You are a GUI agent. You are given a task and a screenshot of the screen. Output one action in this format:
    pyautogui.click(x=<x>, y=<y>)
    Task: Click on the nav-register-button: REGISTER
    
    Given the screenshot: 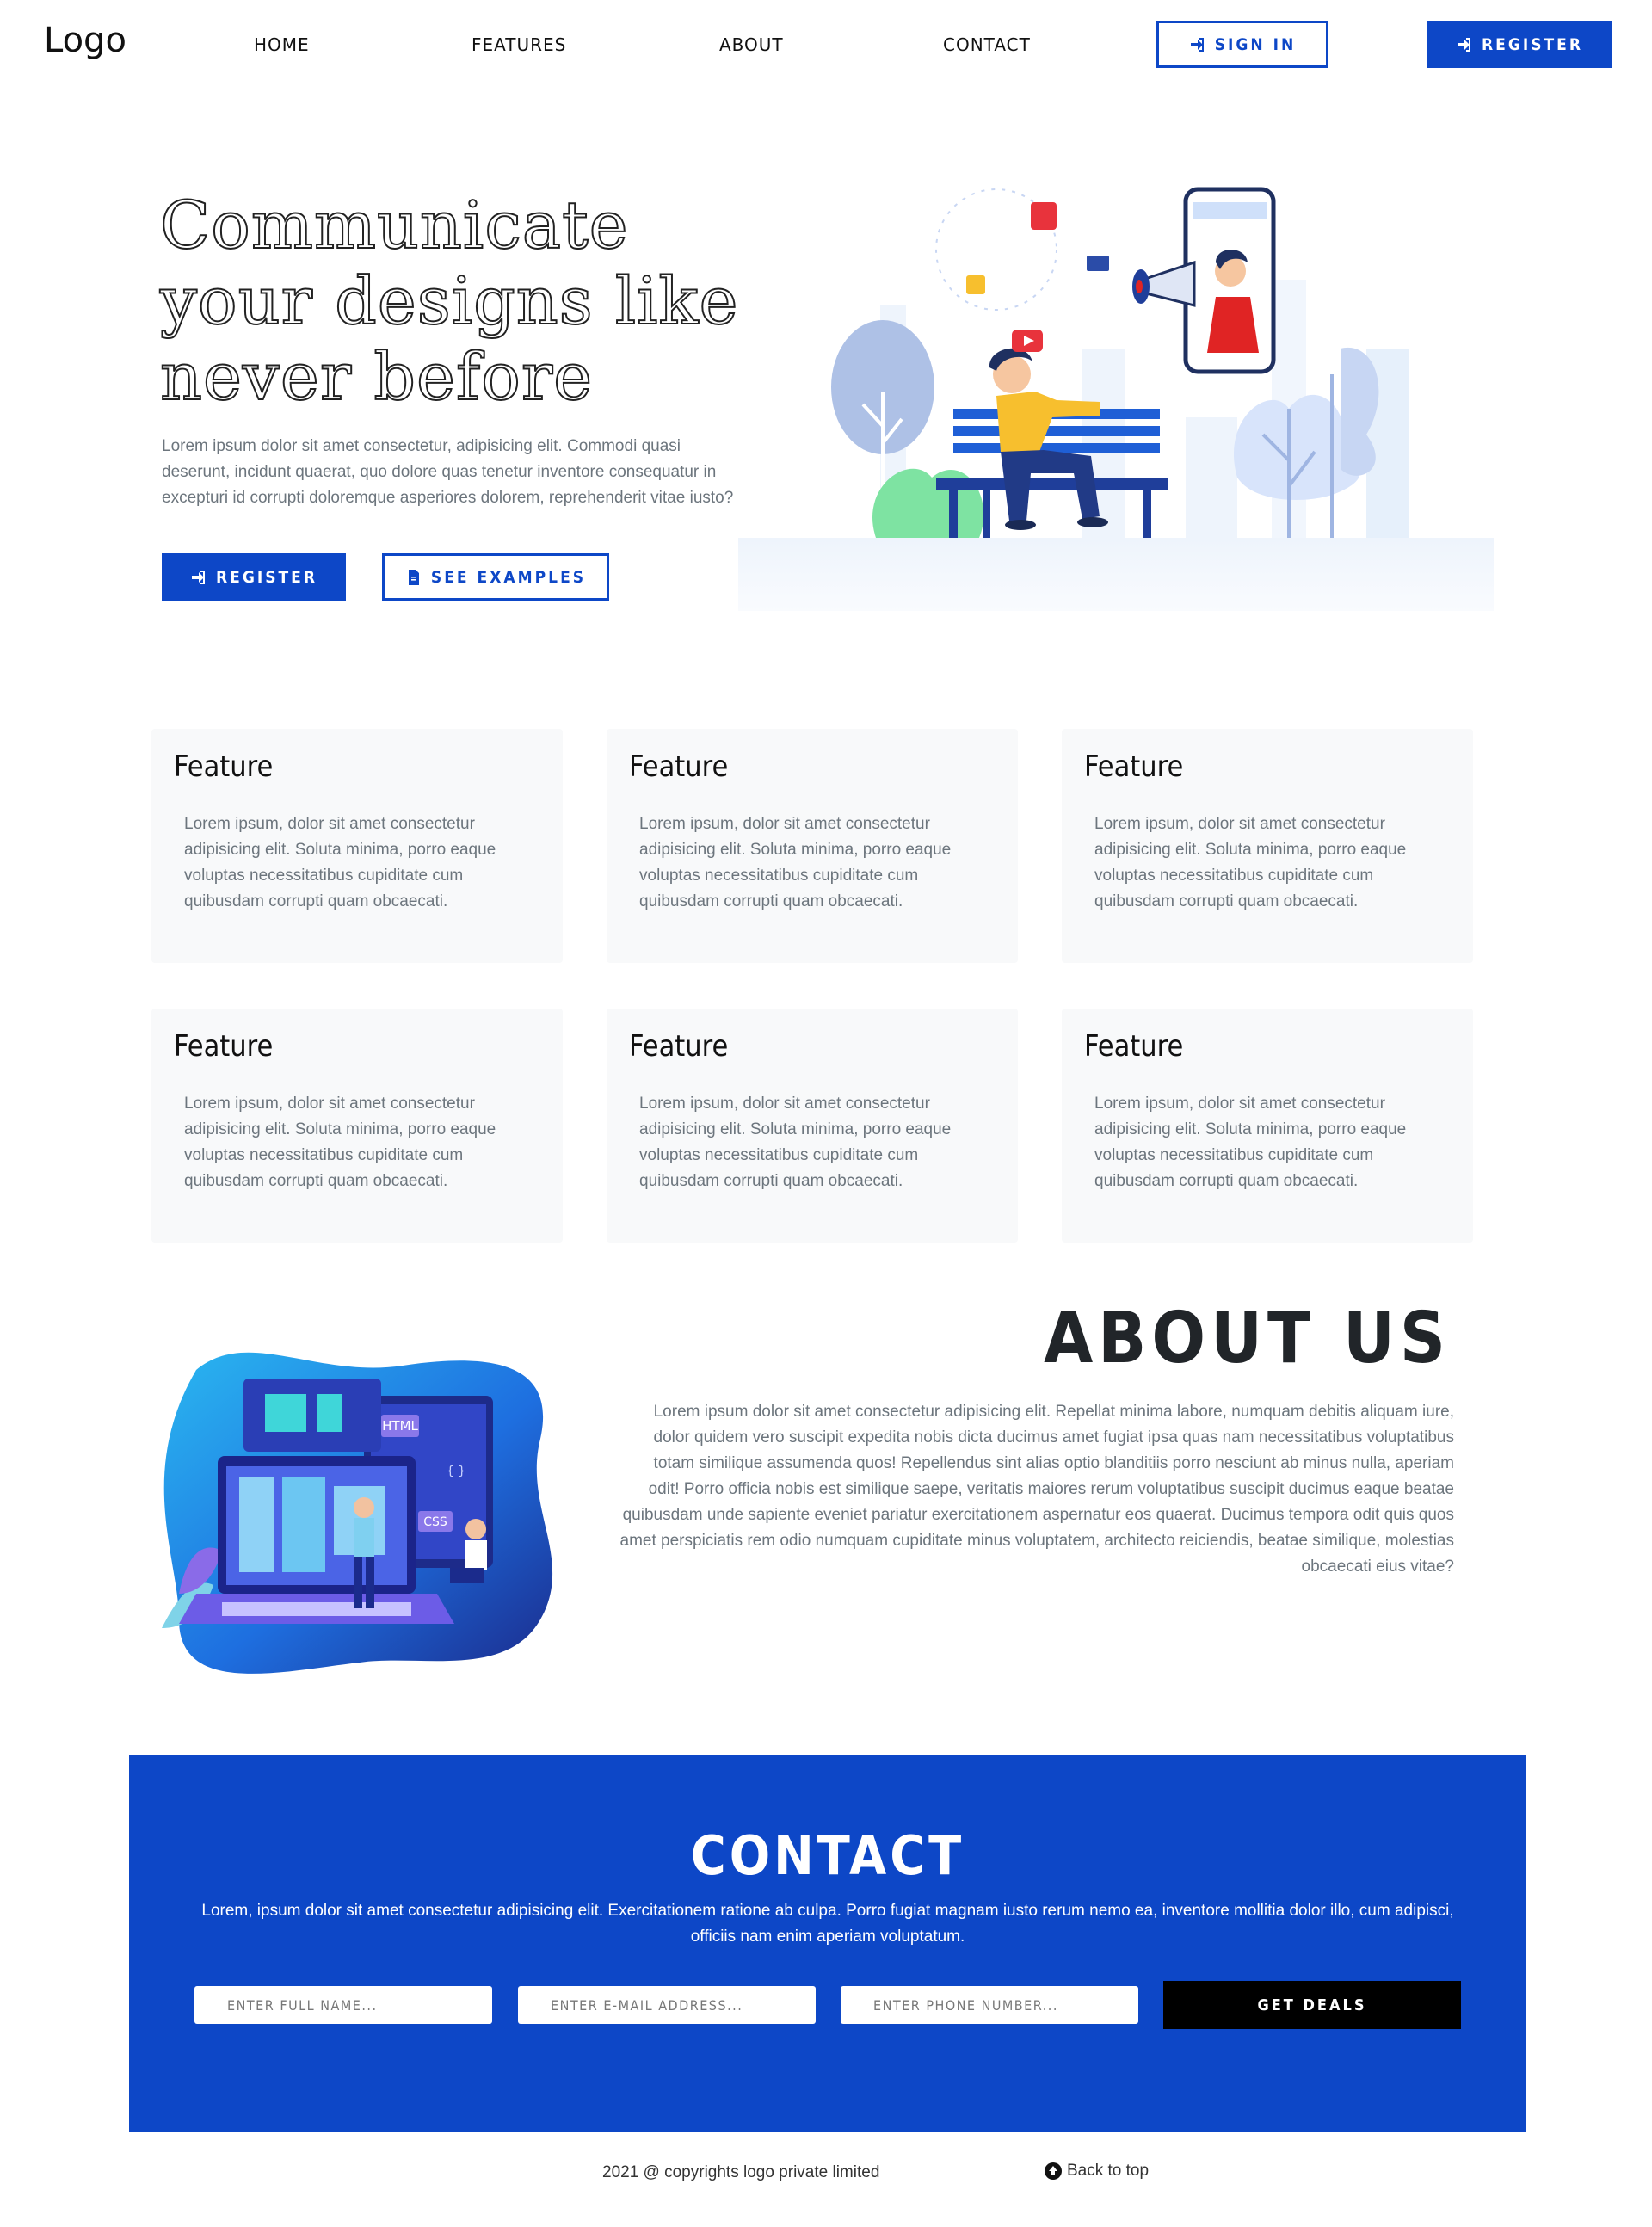 What is the action you would take?
    pyautogui.click(x=1519, y=45)
    